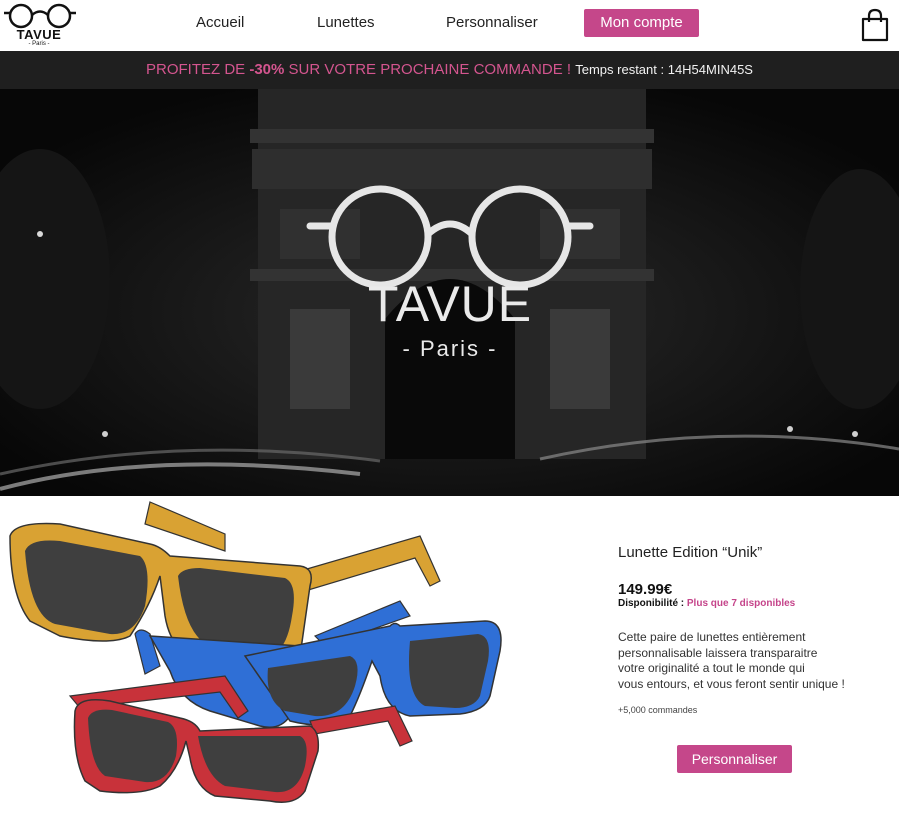 This screenshot has width=899, height=825. Describe the element at coordinates (741, 603) in the screenshot. I see `availability-value: Plus que 7 disponibles` at that location.